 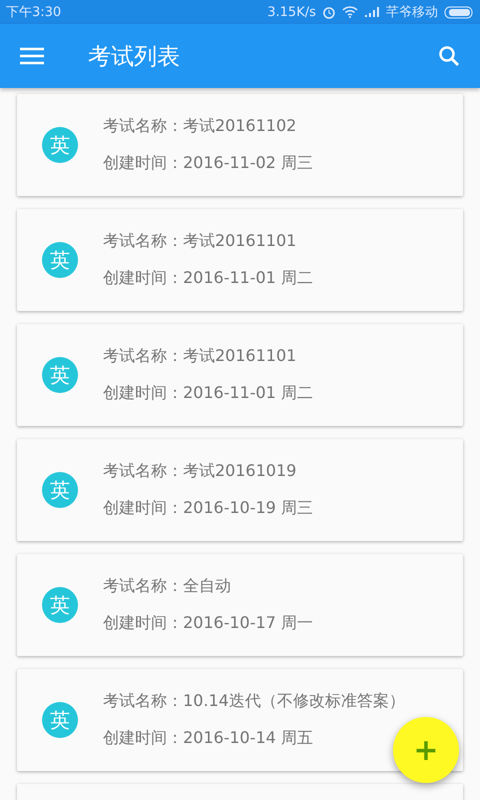 What do you see at coordinates (208, 508) in the screenshot?
I see `created-time: 创建时间：2016-10-19 周三` at bounding box center [208, 508].